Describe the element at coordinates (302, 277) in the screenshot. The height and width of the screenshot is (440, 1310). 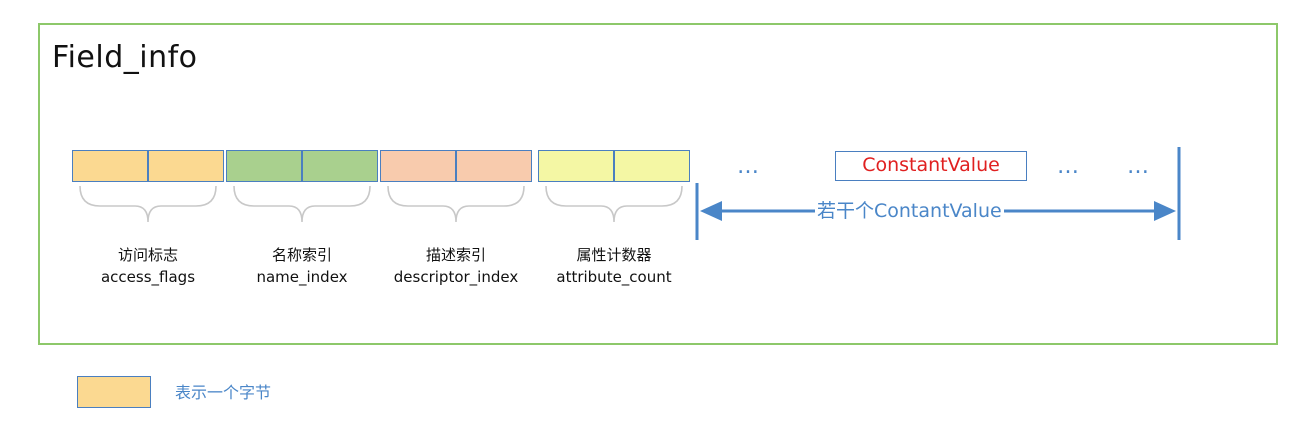
I see `field-en-label: name_index` at that location.